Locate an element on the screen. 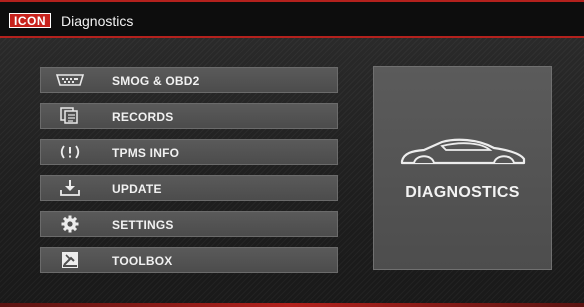  toolbox-icon is located at coordinates (70, 260).